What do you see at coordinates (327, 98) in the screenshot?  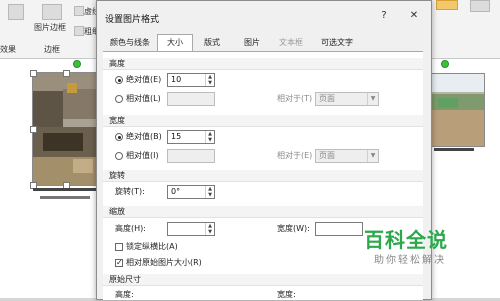 I see `height-relative-to-value: 页面` at bounding box center [327, 98].